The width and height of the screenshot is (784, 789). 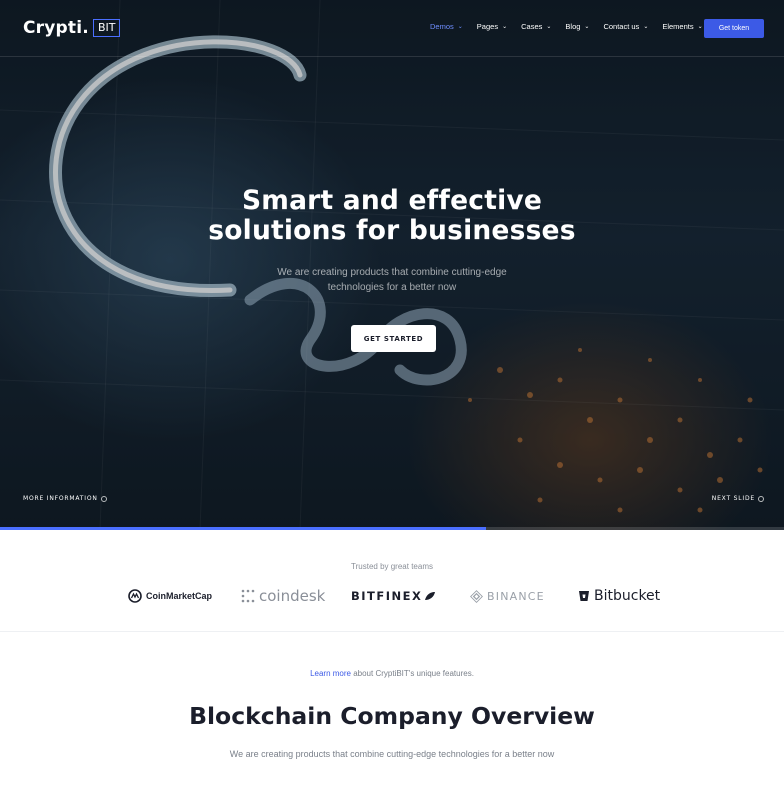 What do you see at coordinates (584, 596) in the screenshot?
I see `bitbucket-icon` at bounding box center [584, 596].